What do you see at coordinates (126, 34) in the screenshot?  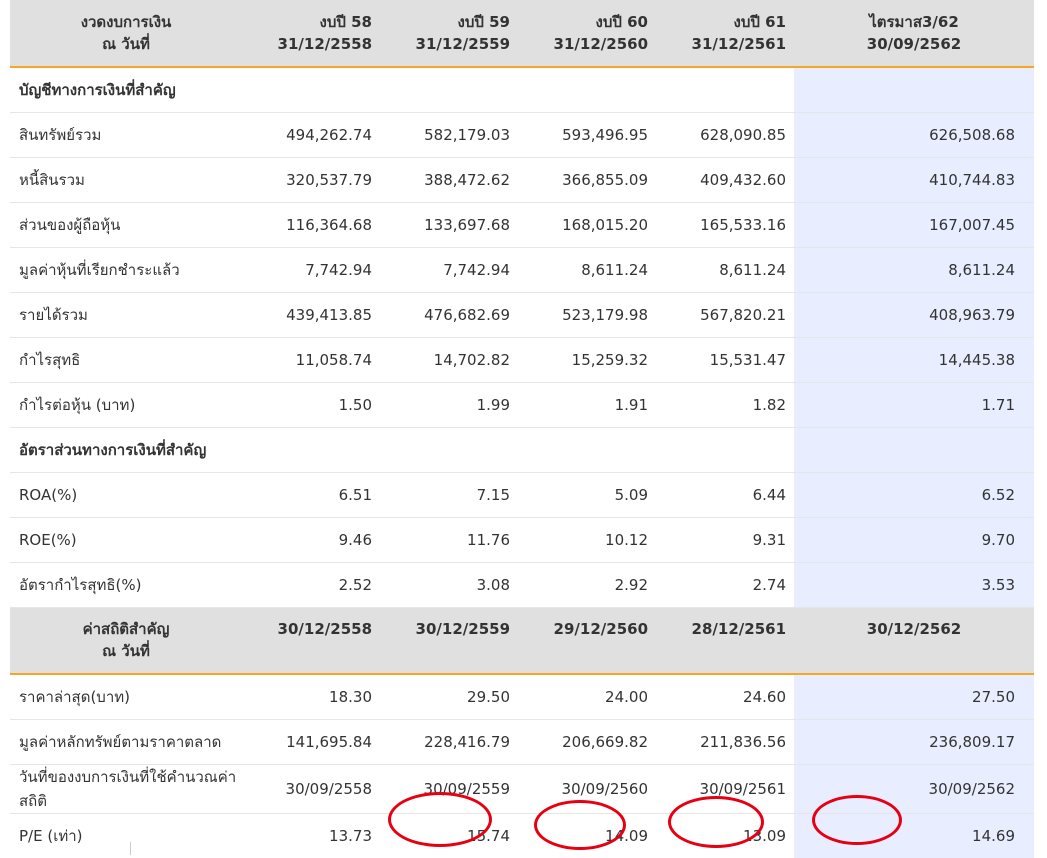 I see `header-label: งวดงบการเงิน ณ วันที่` at bounding box center [126, 34].